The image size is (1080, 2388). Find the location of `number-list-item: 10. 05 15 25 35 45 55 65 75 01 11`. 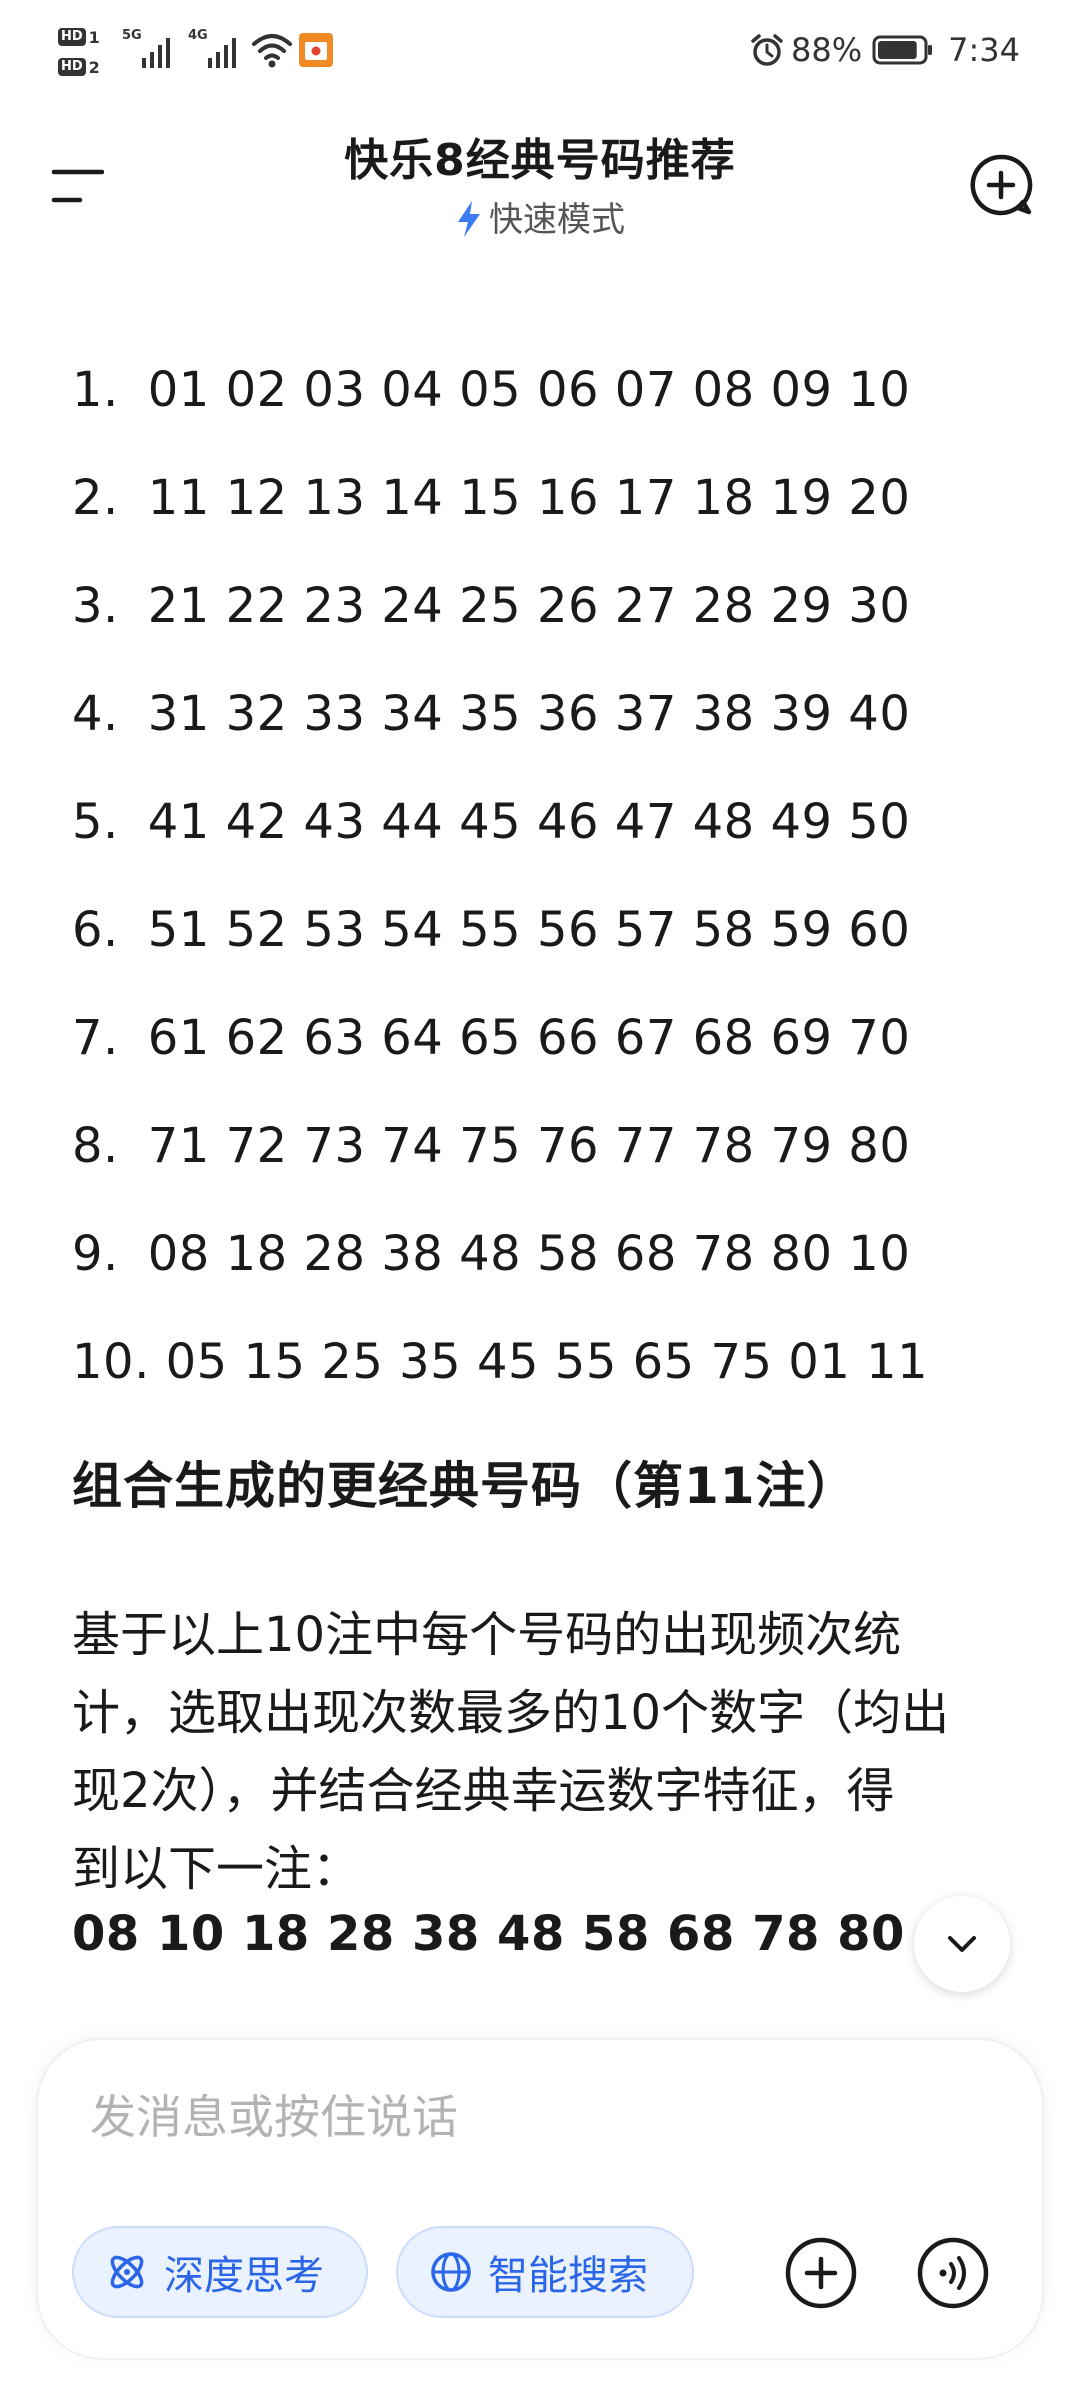

number-list-item: 10. 05 15 25 35 45 55 65 75 01 11 is located at coordinates (500, 1362).